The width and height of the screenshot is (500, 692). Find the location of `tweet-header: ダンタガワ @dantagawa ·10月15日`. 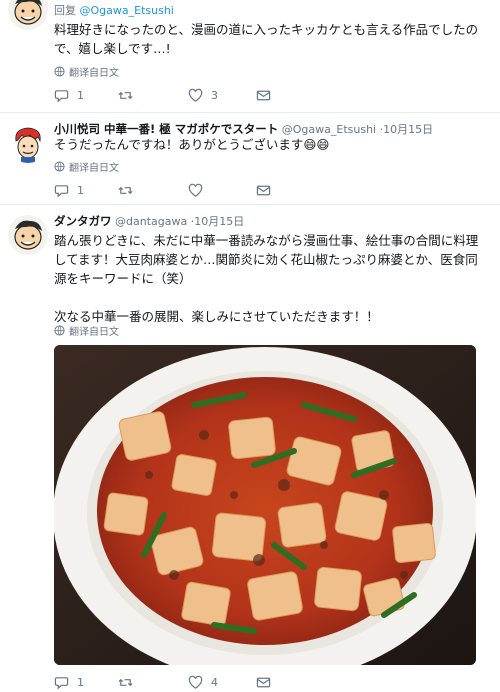

tweet-header: ダンタガワ @dantagawa ·10月15日 is located at coordinates (149, 221).